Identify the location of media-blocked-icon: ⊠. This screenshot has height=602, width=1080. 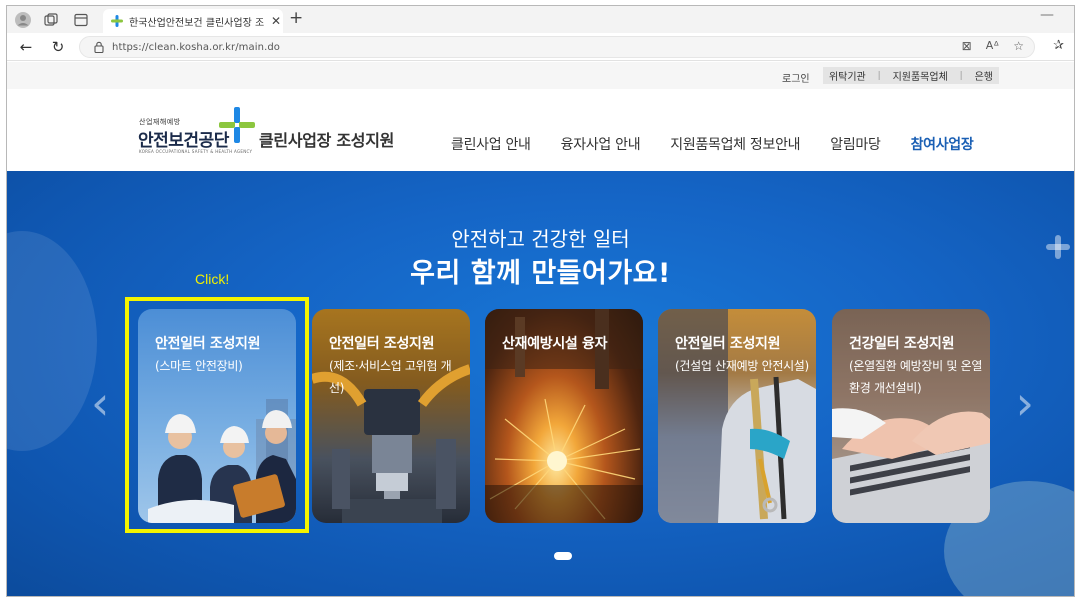
(967, 46).